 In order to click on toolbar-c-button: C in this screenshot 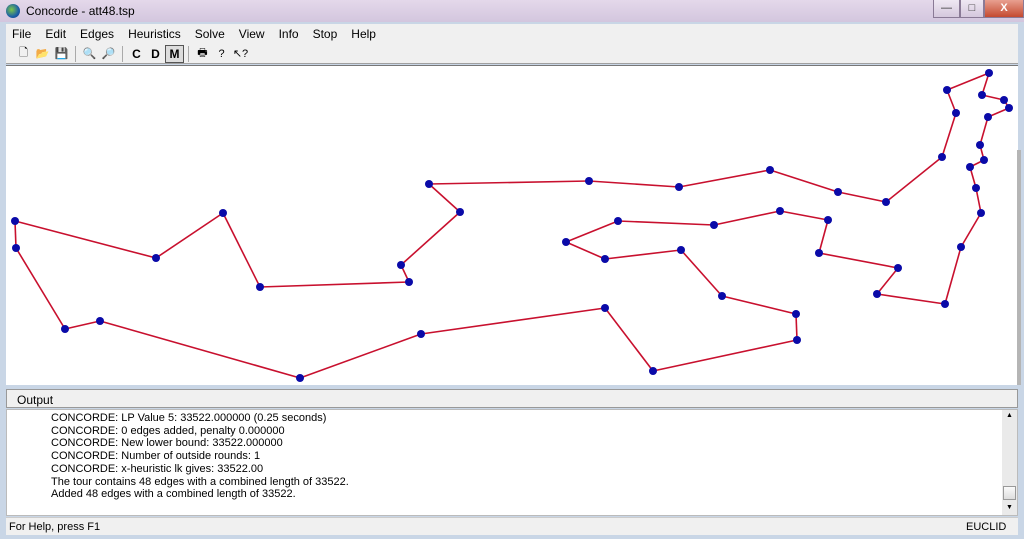, I will do `click(136, 54)`.